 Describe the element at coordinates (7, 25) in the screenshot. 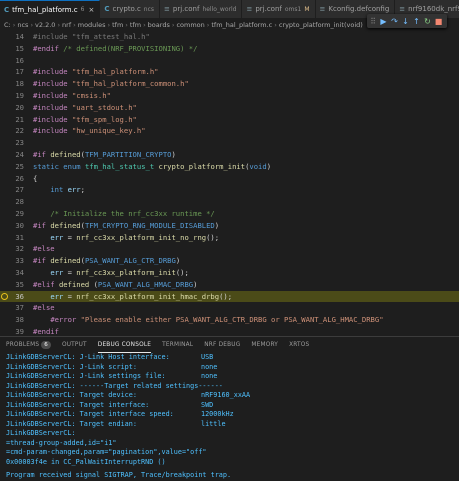

I see `breadcrumb-item: C:` at that location.